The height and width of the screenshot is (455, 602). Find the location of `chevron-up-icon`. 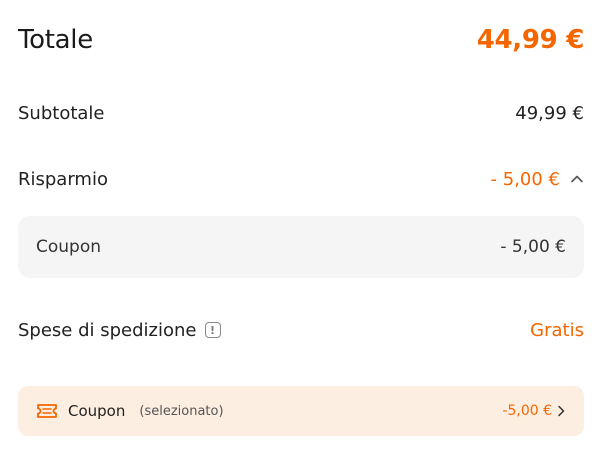

chevron-up-icon is located at coordinates (577, 179).